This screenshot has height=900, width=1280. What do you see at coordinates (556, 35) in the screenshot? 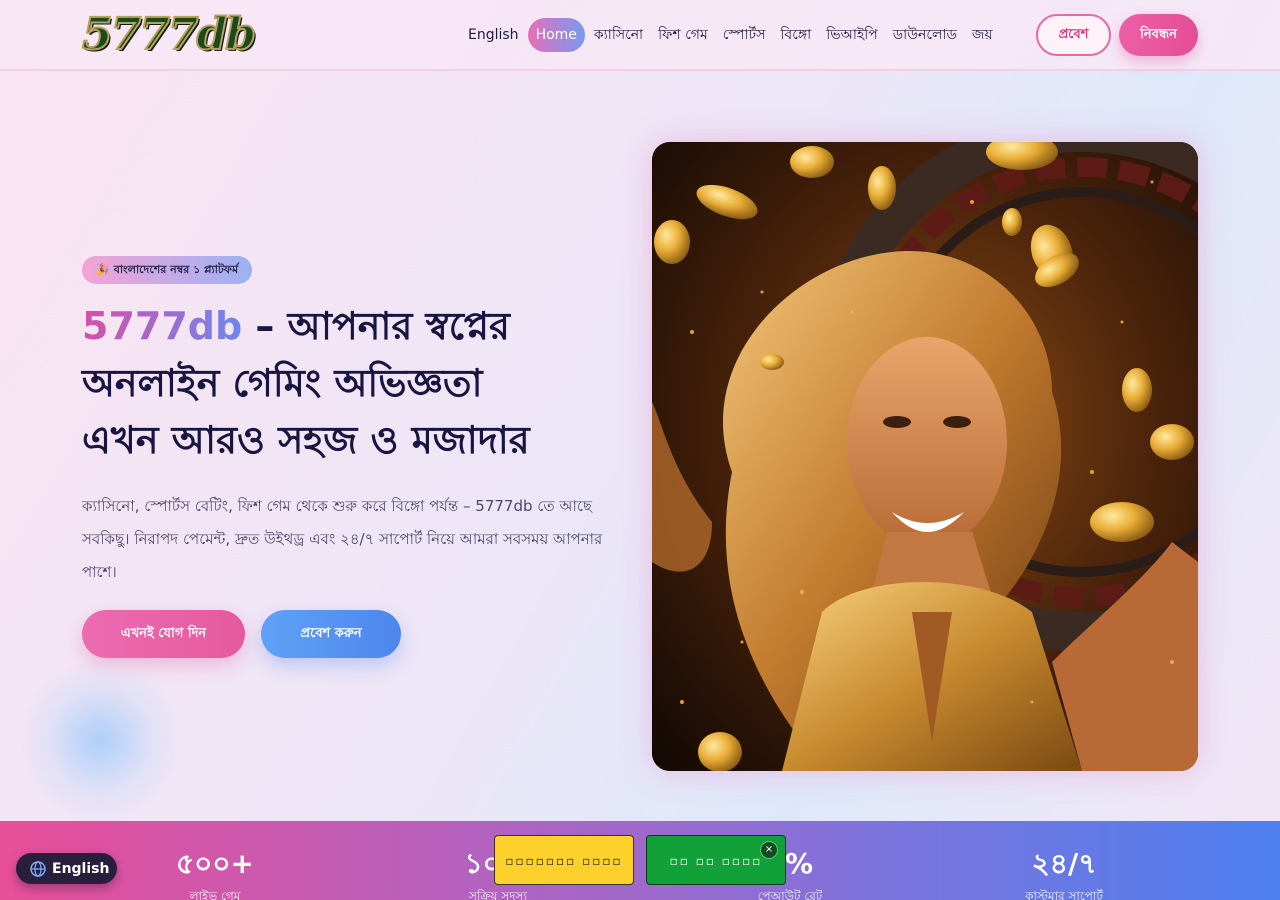
I see `nav-item-home: Home` at bounding box center [556, 35].